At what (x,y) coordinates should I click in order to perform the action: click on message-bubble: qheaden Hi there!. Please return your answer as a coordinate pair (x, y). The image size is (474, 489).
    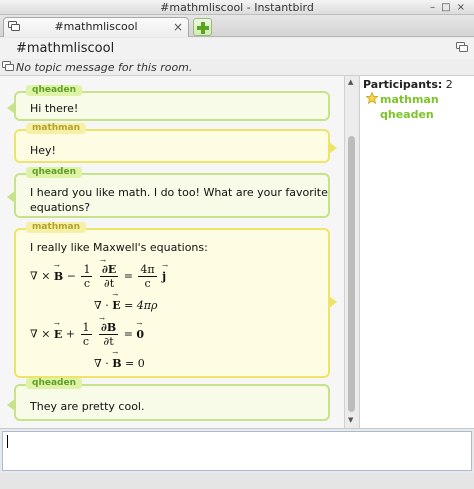
    Looking at the image, I should click on (168, 103).